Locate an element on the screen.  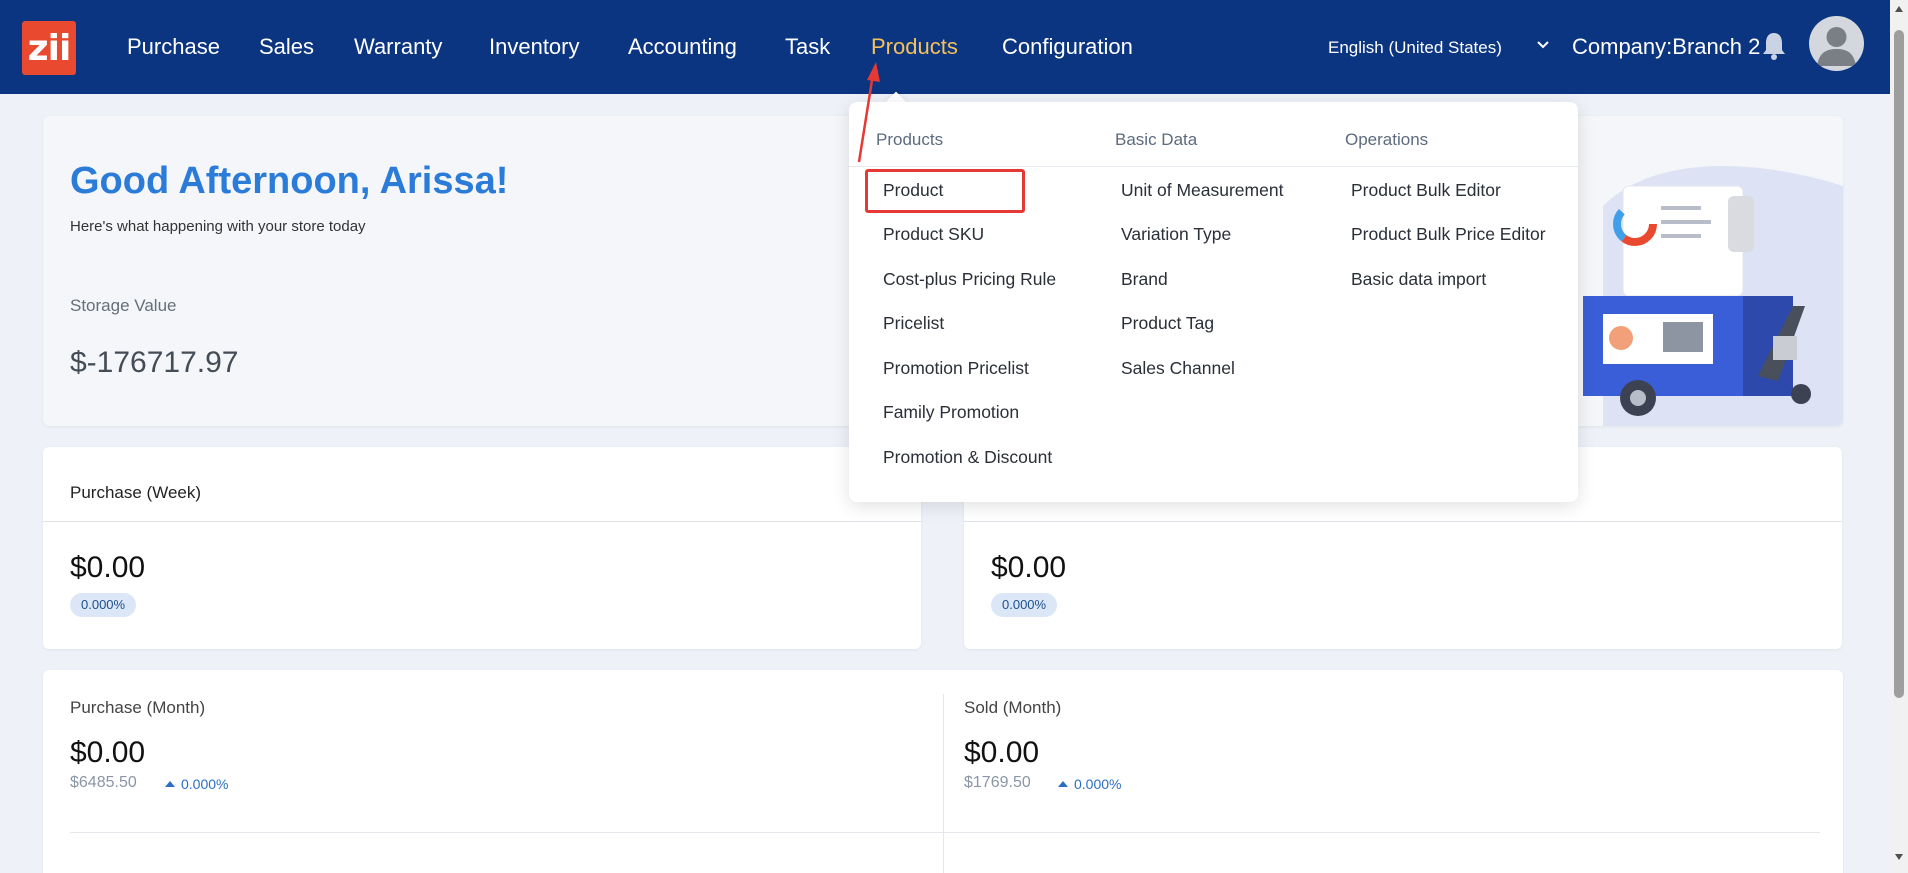
vertical-scrollbar is located at coordinates (1899, 436).